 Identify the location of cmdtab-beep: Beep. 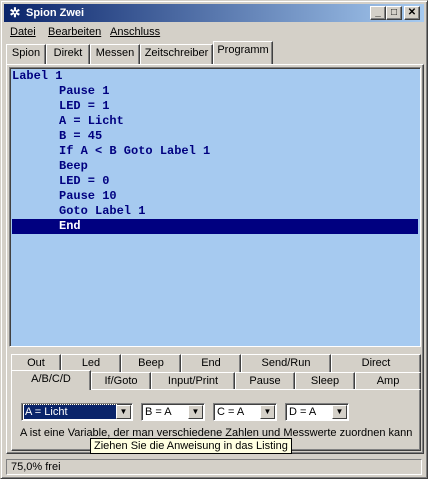
(151, 363).